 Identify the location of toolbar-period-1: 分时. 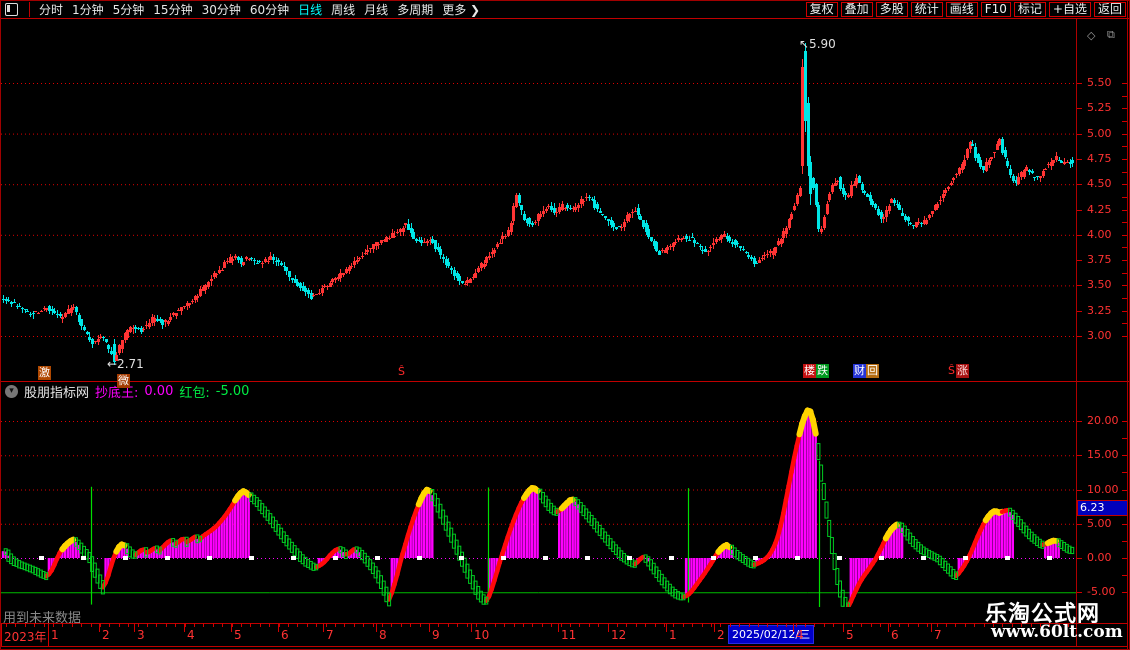
(51, 10).